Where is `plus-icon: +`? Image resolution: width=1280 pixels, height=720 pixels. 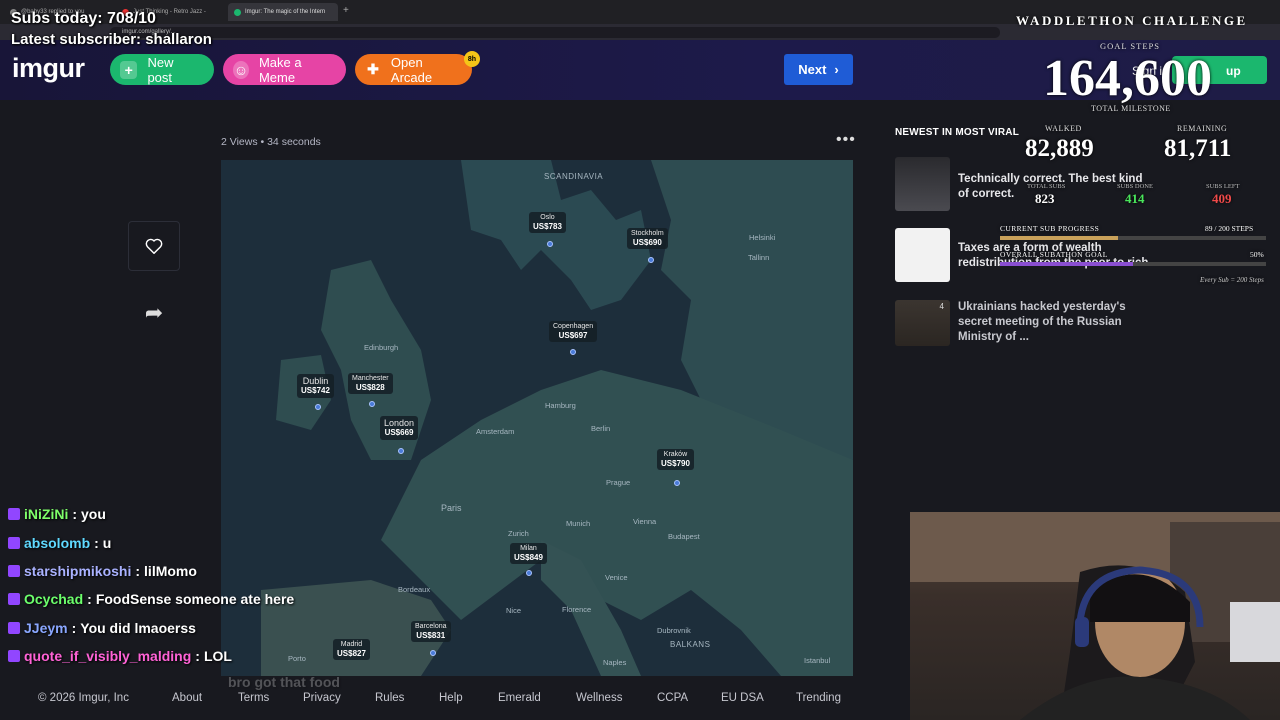
plus-icon: + is located at coordinates (129, 69).